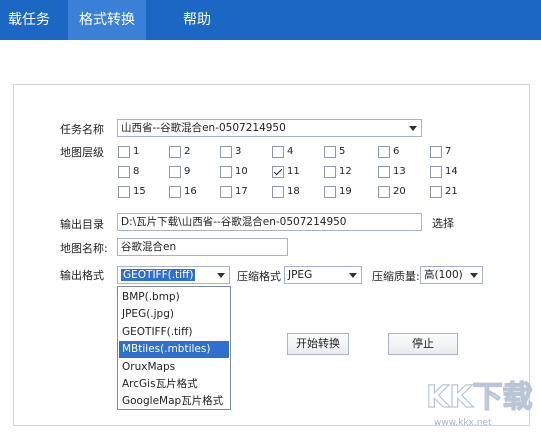 The width and height of the screenshot is (541, 433). I want to click on level-label-11: 11, so click(293, 171).